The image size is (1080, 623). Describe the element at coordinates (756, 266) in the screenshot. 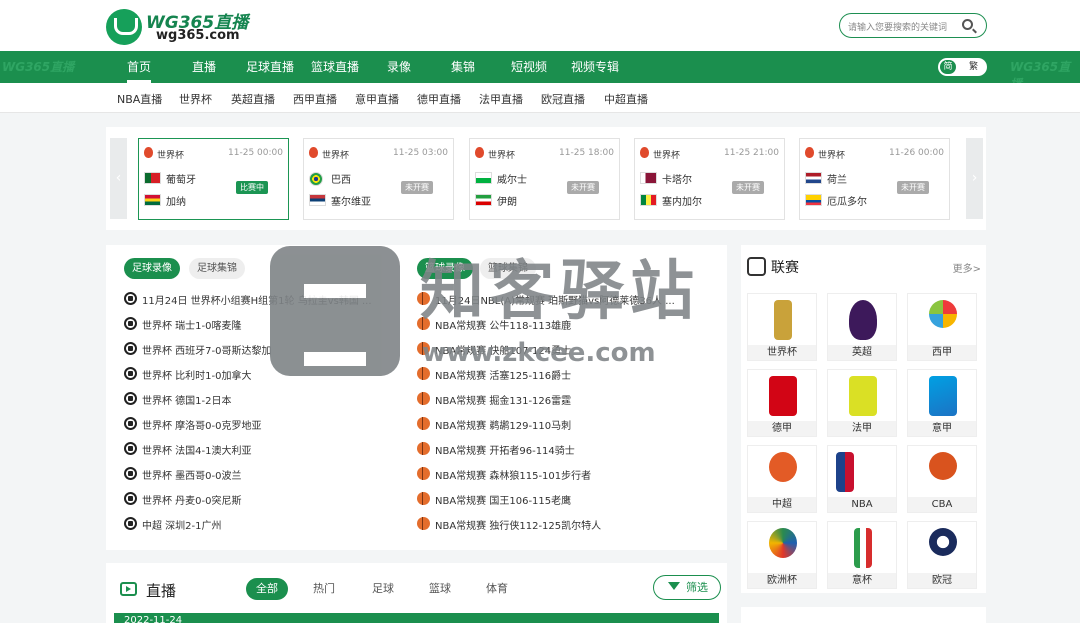

I see `trophy-icon` at that location.